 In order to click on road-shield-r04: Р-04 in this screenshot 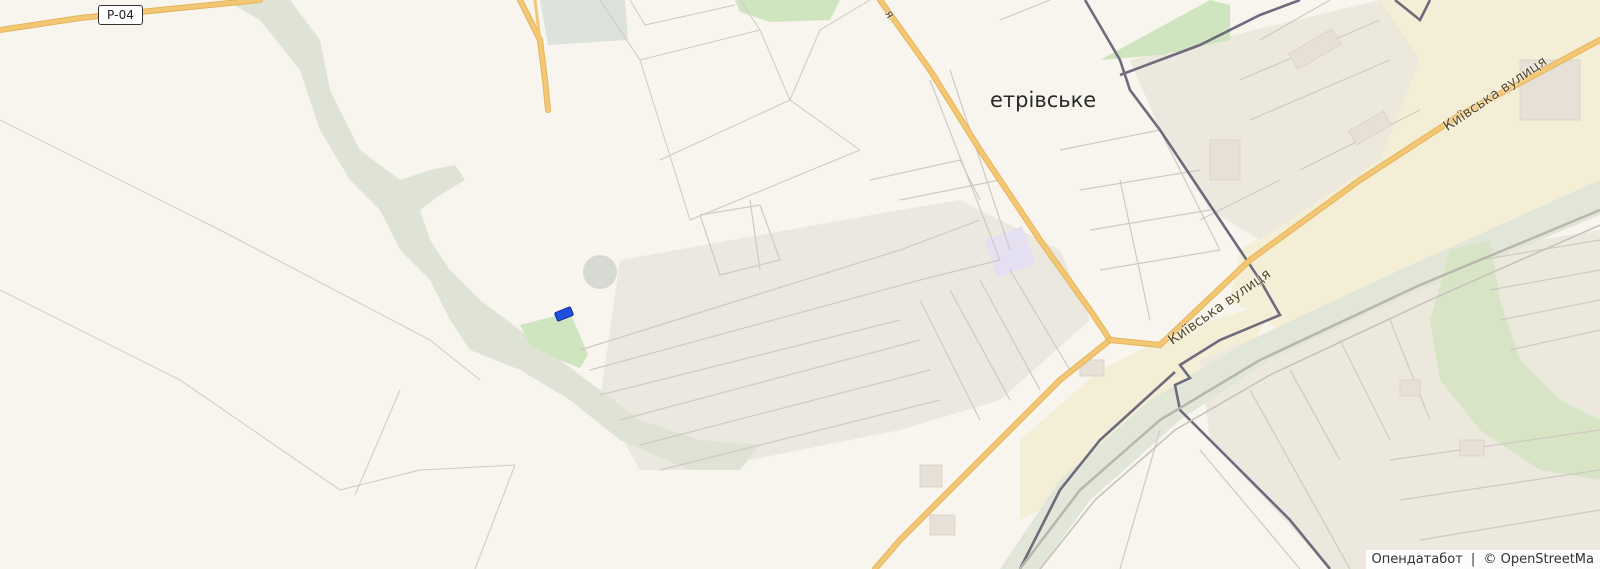, I will do `click(120, 15)`.